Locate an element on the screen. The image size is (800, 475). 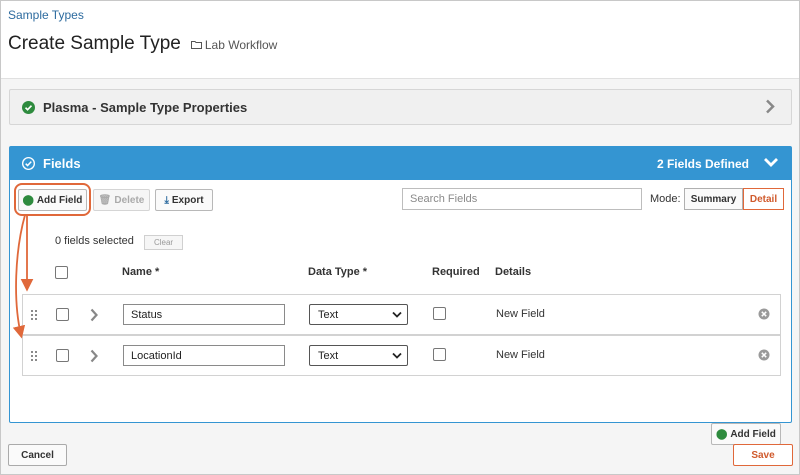
trash-icon: 🗑 is located at coordinates (105, 200).